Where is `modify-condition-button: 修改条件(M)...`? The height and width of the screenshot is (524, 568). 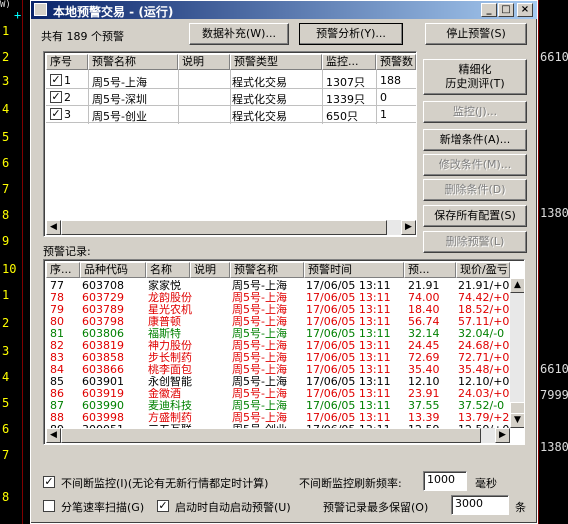 modify-condition-button: 修改条件(M)... is located at coordinates (475, 165).